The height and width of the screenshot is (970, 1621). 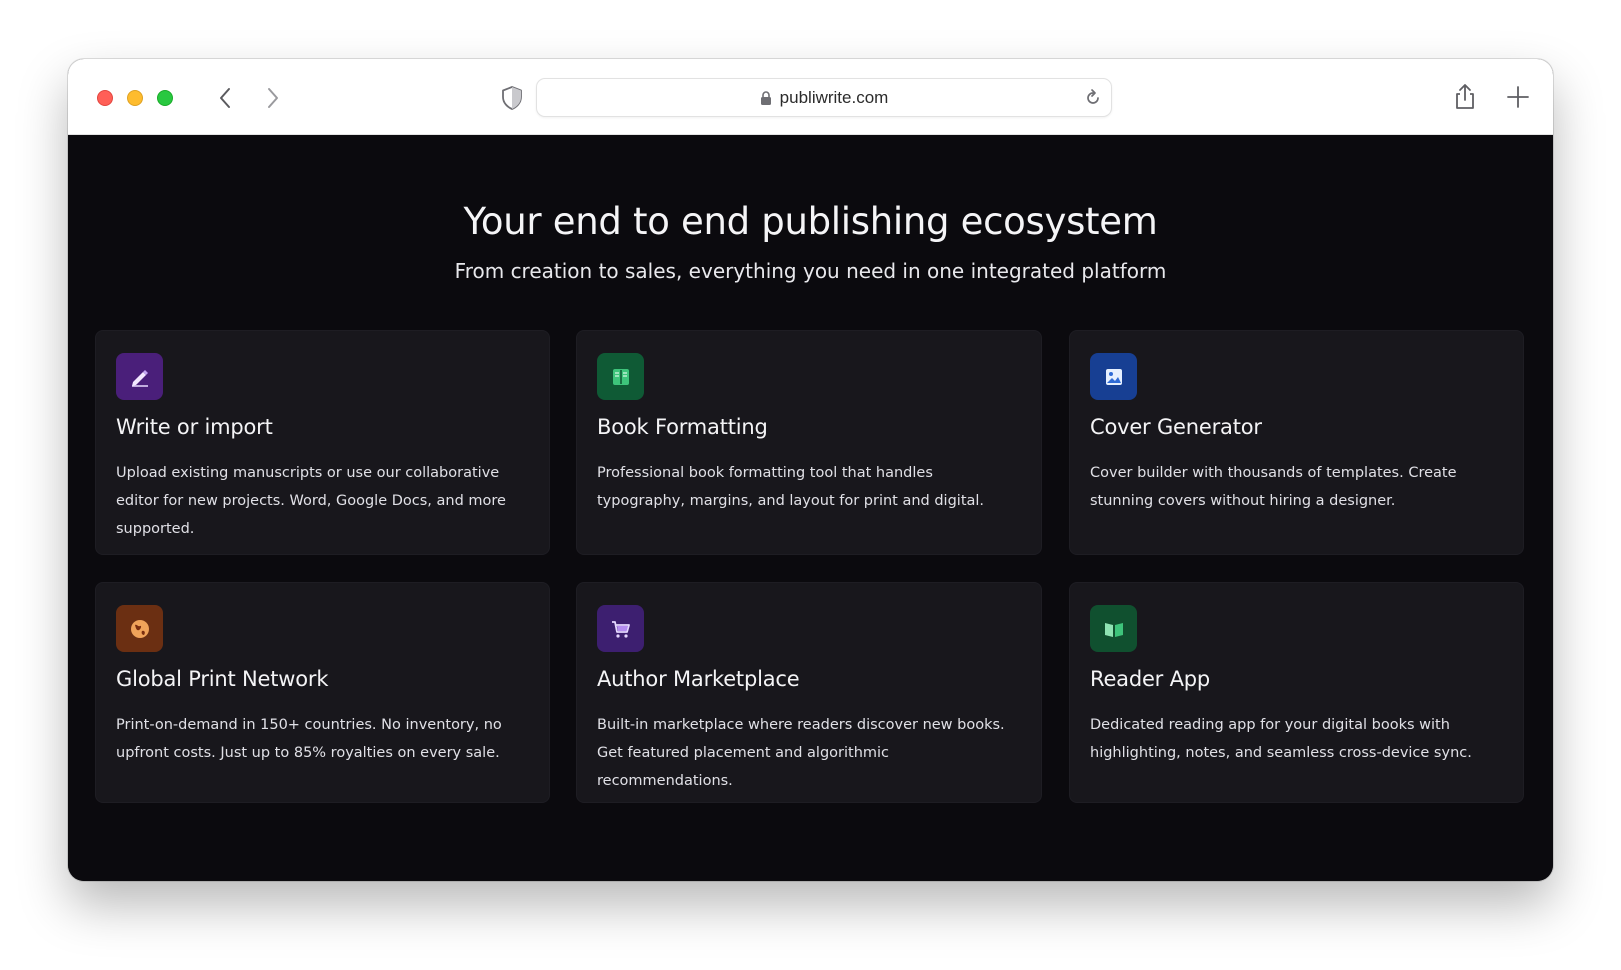 I want to click on feature-title: Author Marketplace, so click(x=698, y=679).